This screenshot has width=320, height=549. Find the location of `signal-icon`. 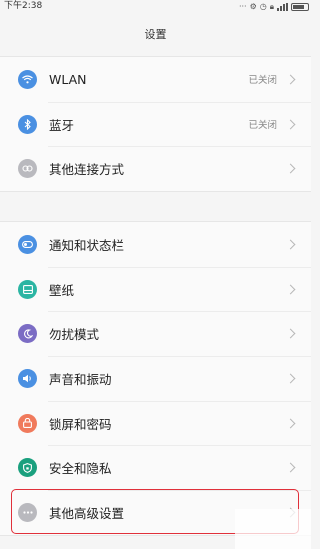

signal-icon is located at coordinates (282, 7).